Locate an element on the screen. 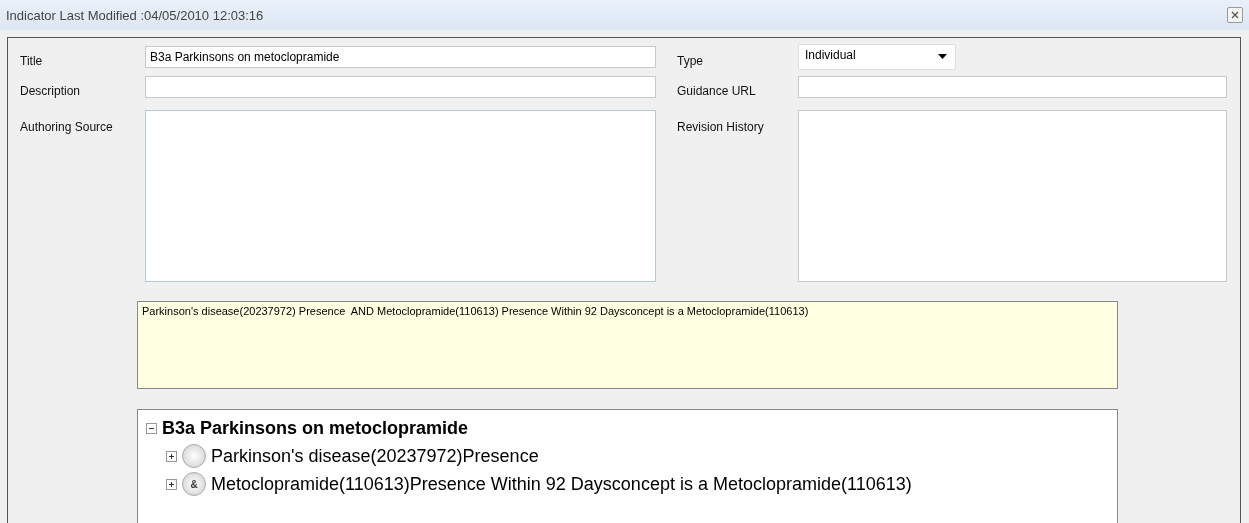  field-label: Title is located at coordinates (31, 61).